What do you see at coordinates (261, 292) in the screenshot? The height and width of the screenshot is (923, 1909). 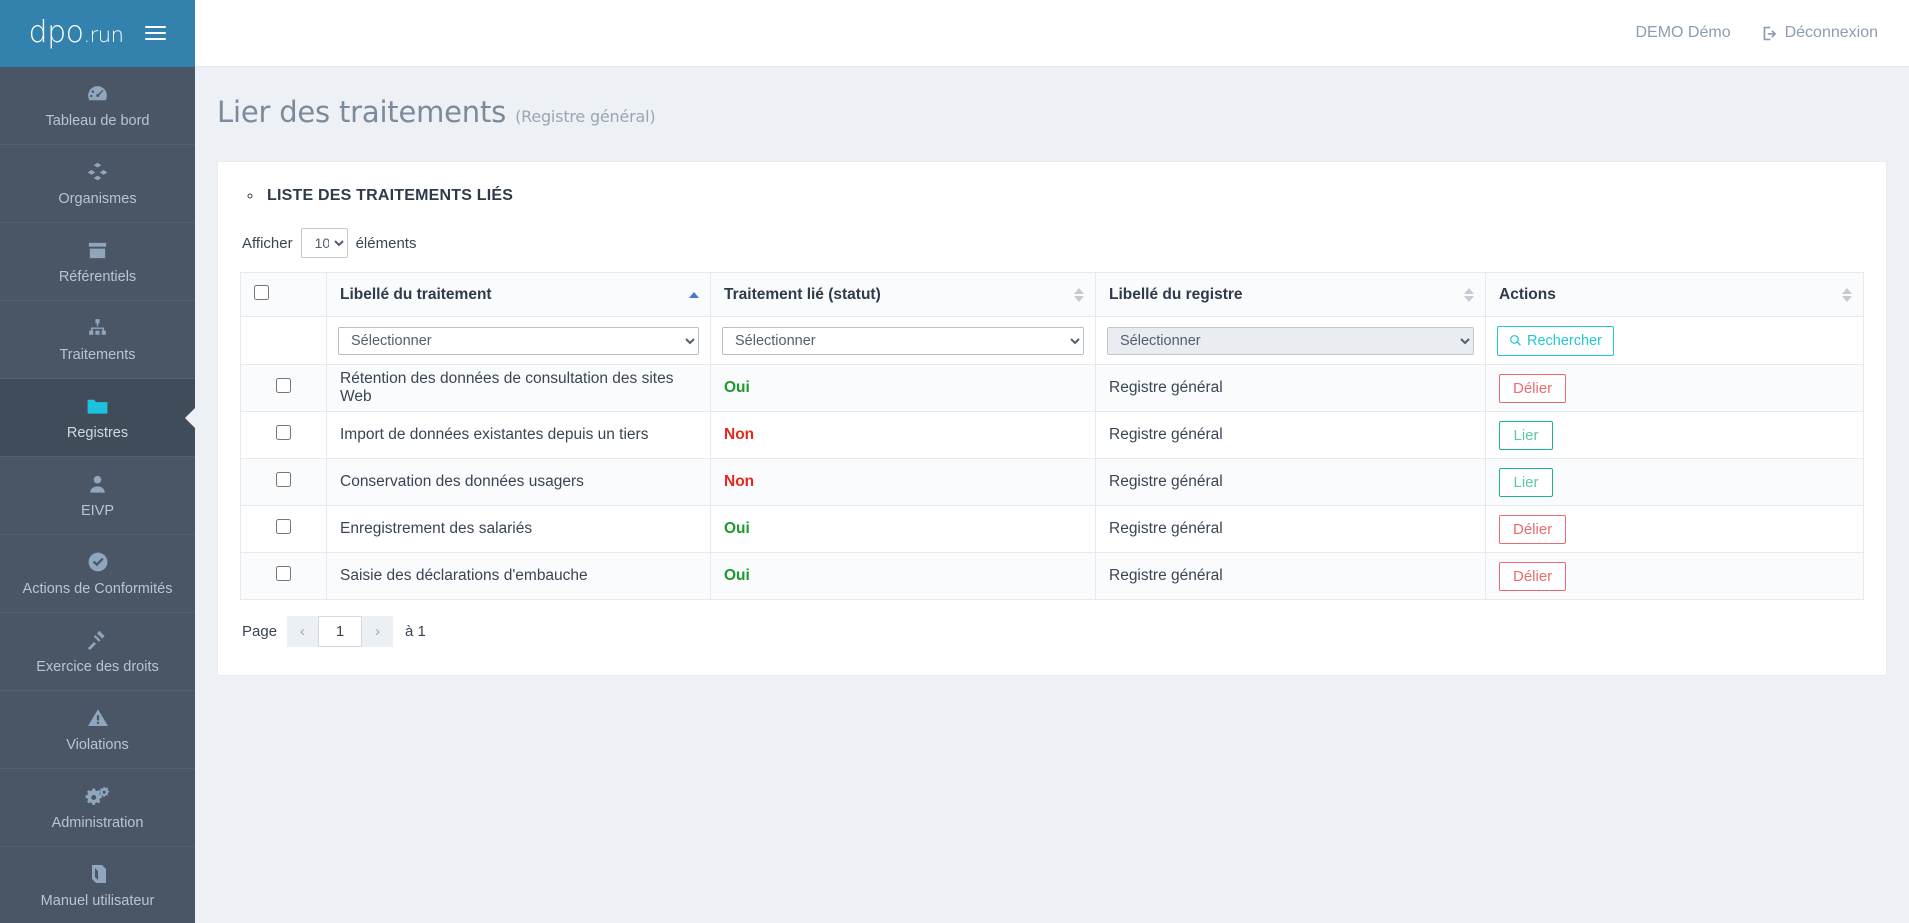 I see `select-all-checkbox` at bounding box center [261, 292].